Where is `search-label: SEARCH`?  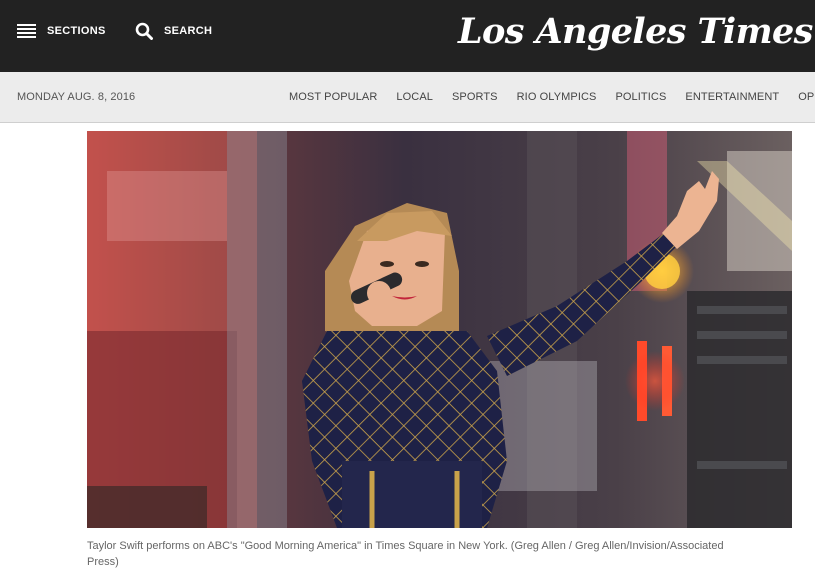 search-label: SEARCH is located at coordinates (188, 31).